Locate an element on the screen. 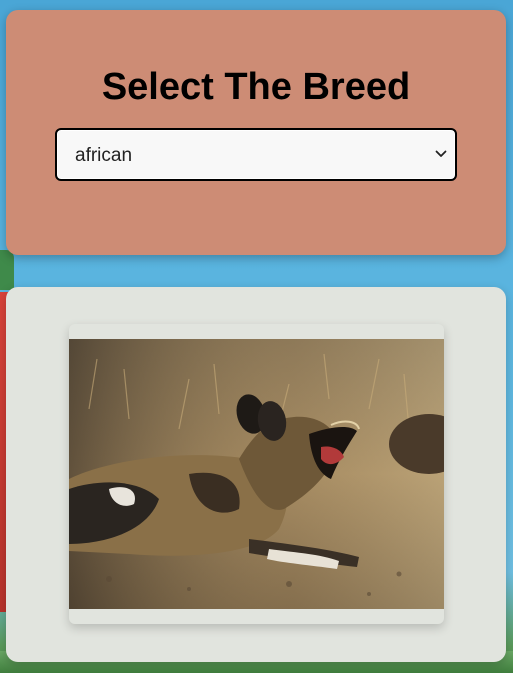 This screenshot has width=513, height=673. breed-select: african is located at coordinates (256, 154).